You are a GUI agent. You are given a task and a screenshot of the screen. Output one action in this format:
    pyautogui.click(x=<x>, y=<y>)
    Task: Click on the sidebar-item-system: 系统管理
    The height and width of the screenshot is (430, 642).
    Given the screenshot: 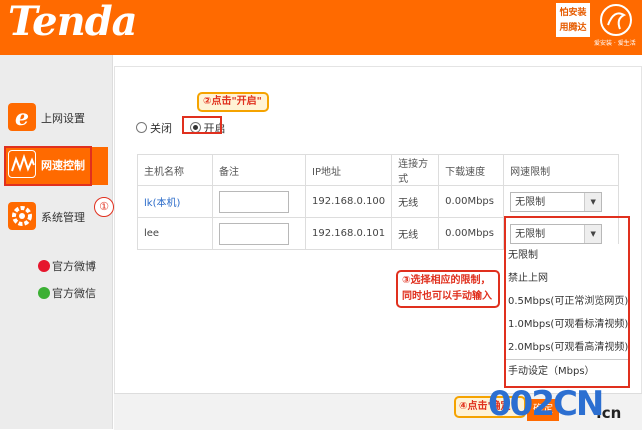 What is the action you would take?
    pyautogui.click(x=56, y=218)
    